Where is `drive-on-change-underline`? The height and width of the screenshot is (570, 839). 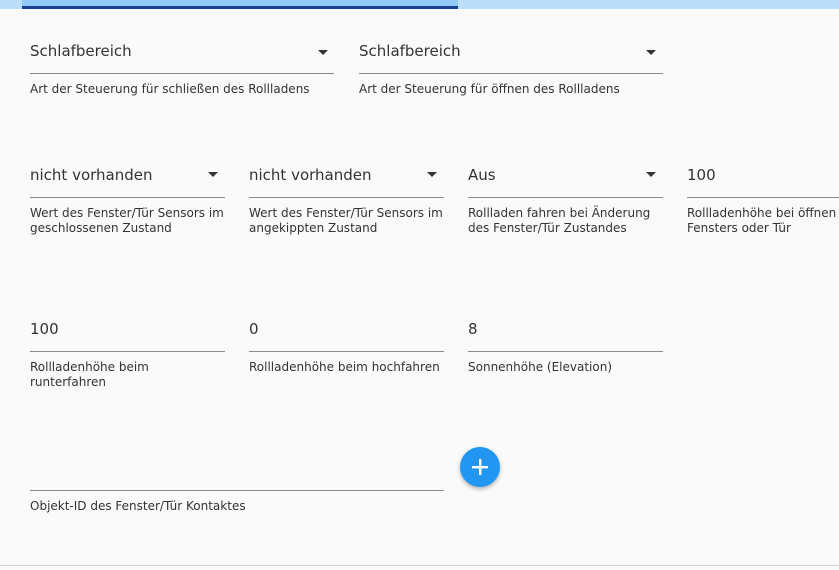 drive-on-change-underline is located at coordinates (565, 197).